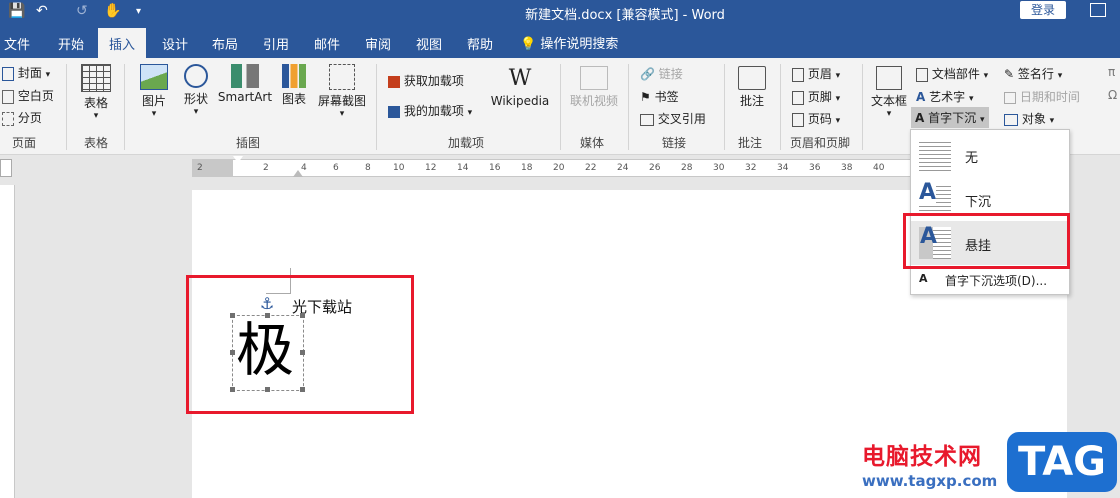 The height and width of the screenshot is (498, 1120). I want to click on smartart-icon, so click(245, 76).